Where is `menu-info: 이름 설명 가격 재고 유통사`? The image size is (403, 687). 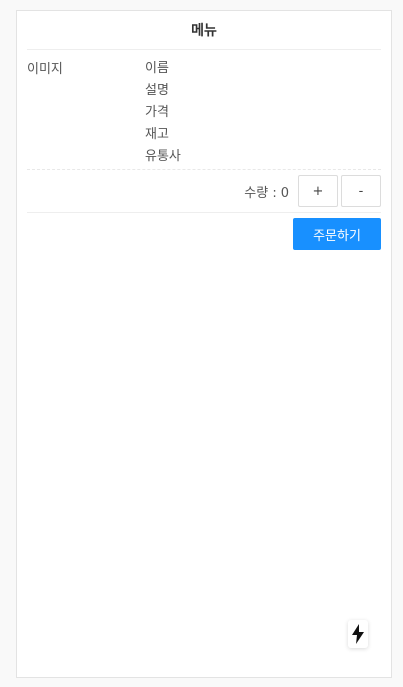
menu-info: 이름 설명 가격 재고 유통사 is located at coordinates (163, 113).